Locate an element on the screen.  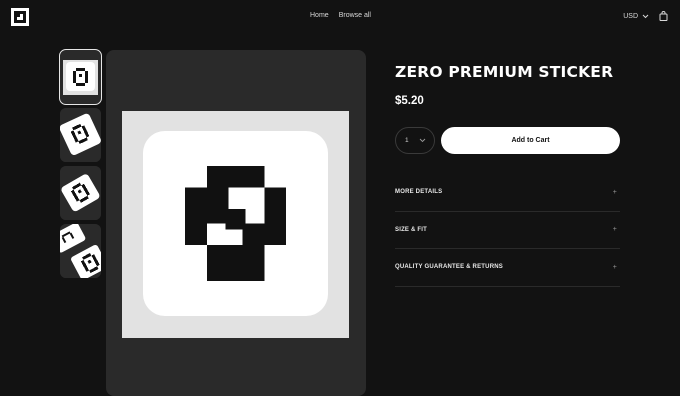
sticker-front-thumbnail is located at coordinates (80, 77).